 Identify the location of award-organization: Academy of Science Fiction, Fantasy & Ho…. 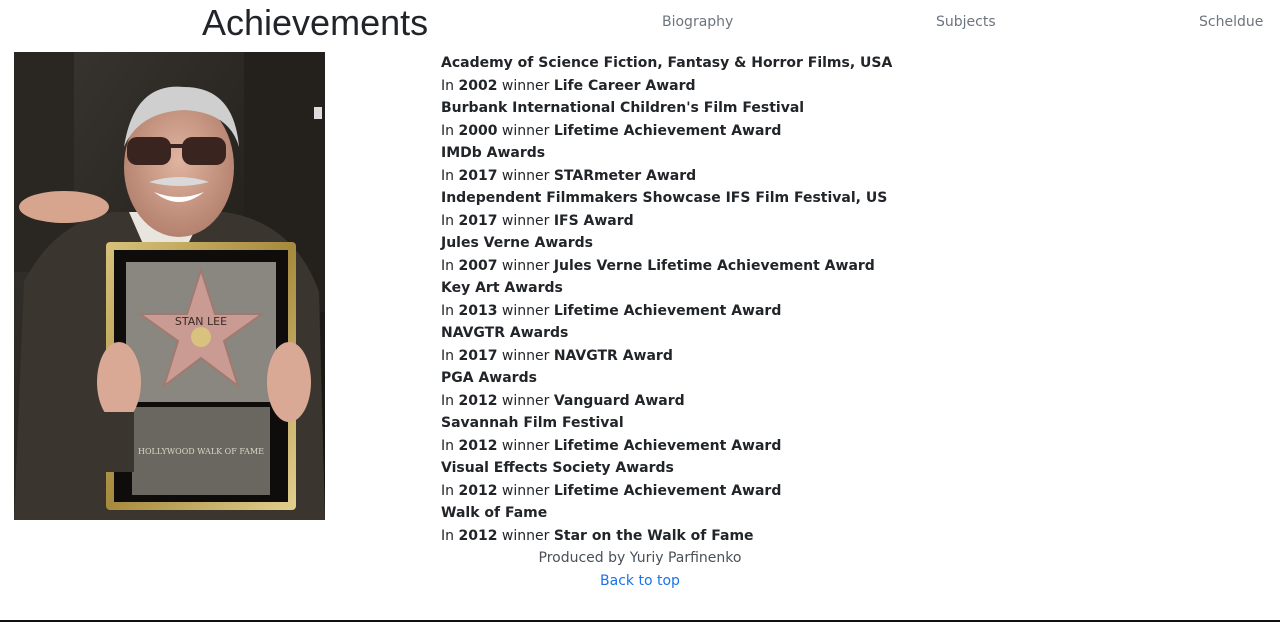
(667, 63).